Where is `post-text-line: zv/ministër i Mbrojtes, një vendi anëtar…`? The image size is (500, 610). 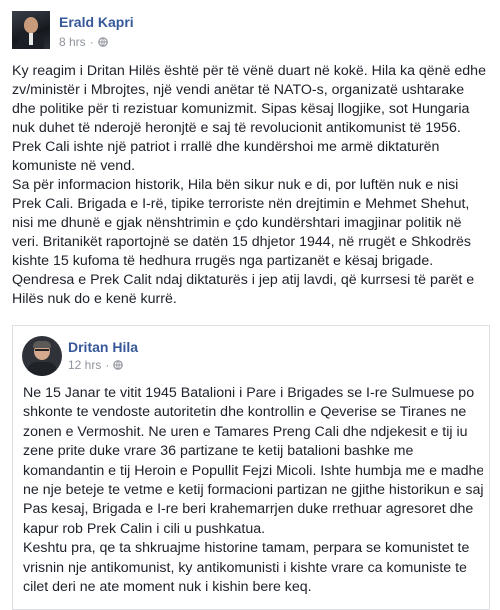 post-text-line: zv/ministër i Mbrojtes, një vendi anëtar… is located at coordinates (238, 90).